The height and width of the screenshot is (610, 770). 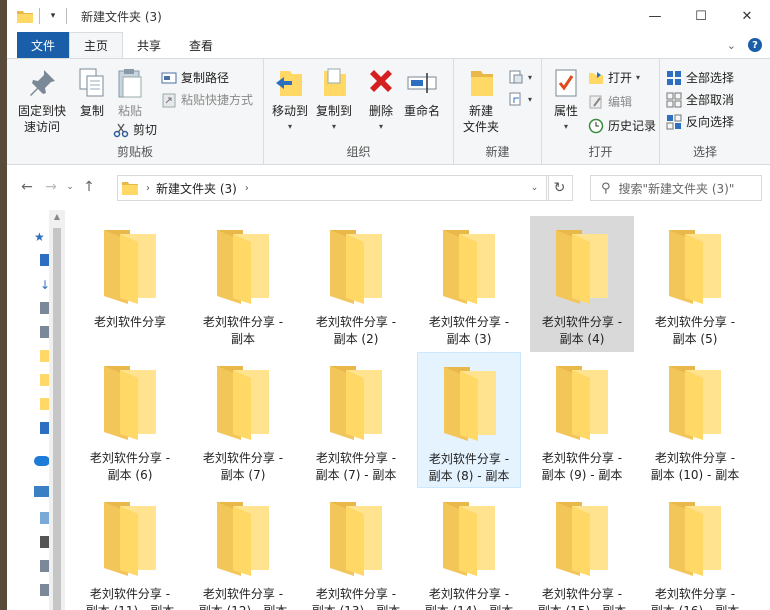 I want to click on open-group: 属性 ▾ 打开 ▾ 编辑 历史记录 打开, so click(x=601, y=111).